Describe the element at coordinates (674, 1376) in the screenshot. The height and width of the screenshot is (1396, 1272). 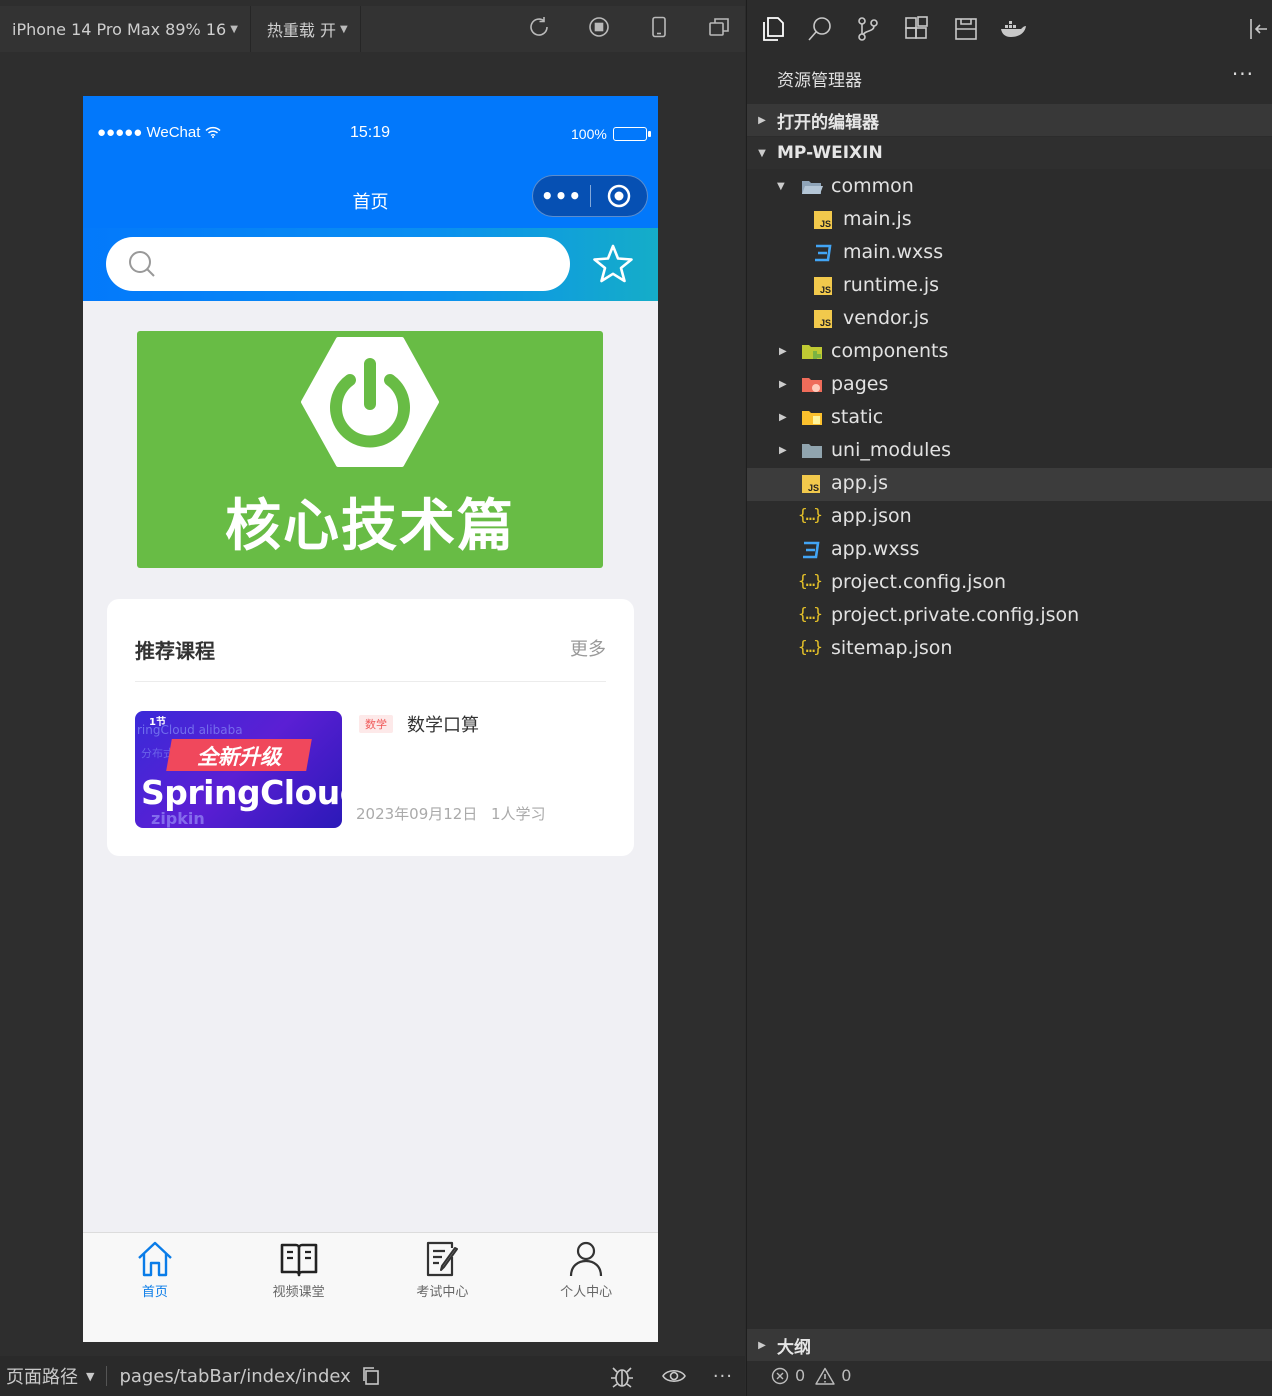
I see `eye-icon` at that location.